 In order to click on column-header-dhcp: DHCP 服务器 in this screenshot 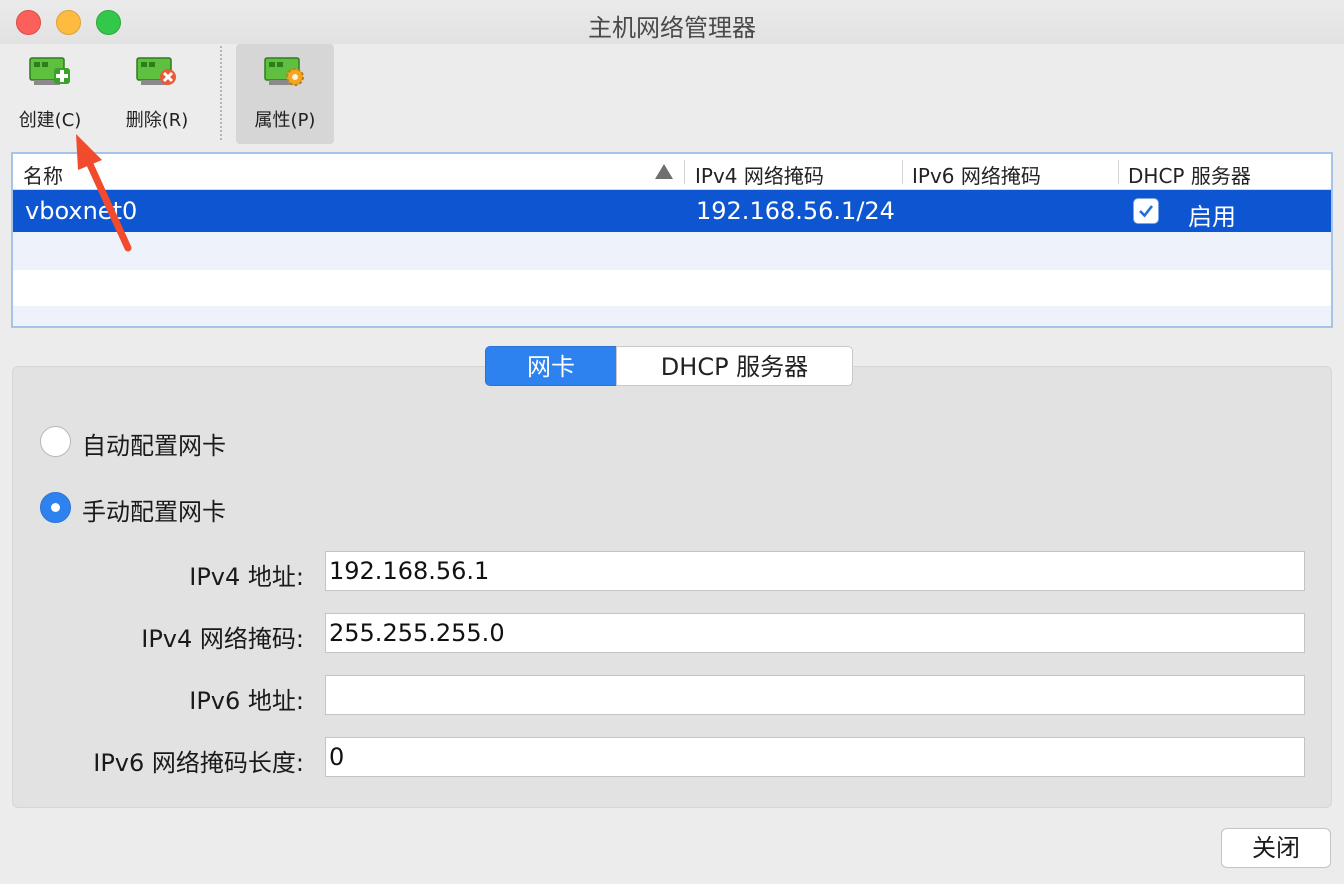, I will do `click(1189, 174)`.